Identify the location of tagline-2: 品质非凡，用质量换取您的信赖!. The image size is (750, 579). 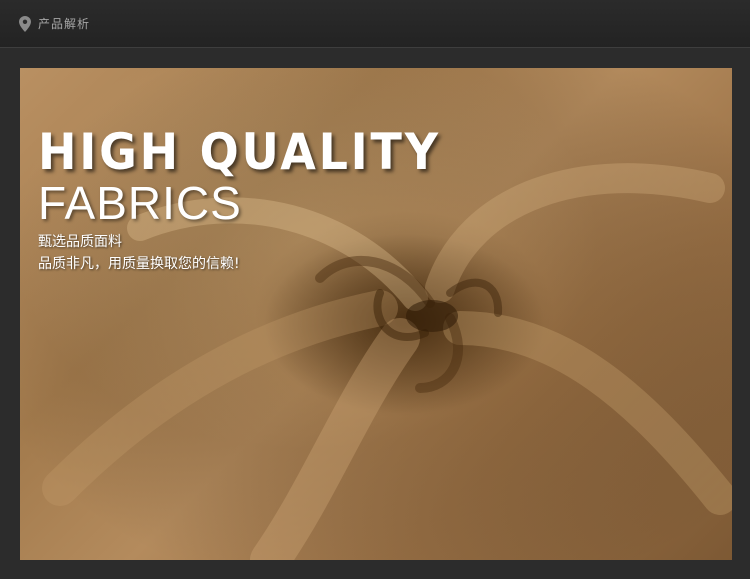
(139, 264).